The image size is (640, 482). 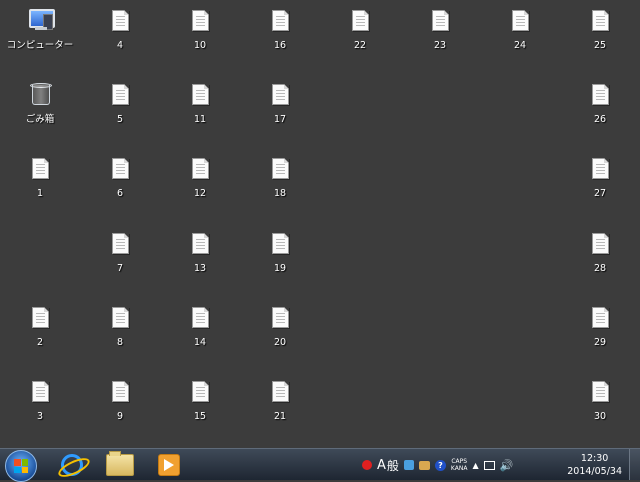 I want to click on file-icon-5: 5, so click(x=120, y=106).